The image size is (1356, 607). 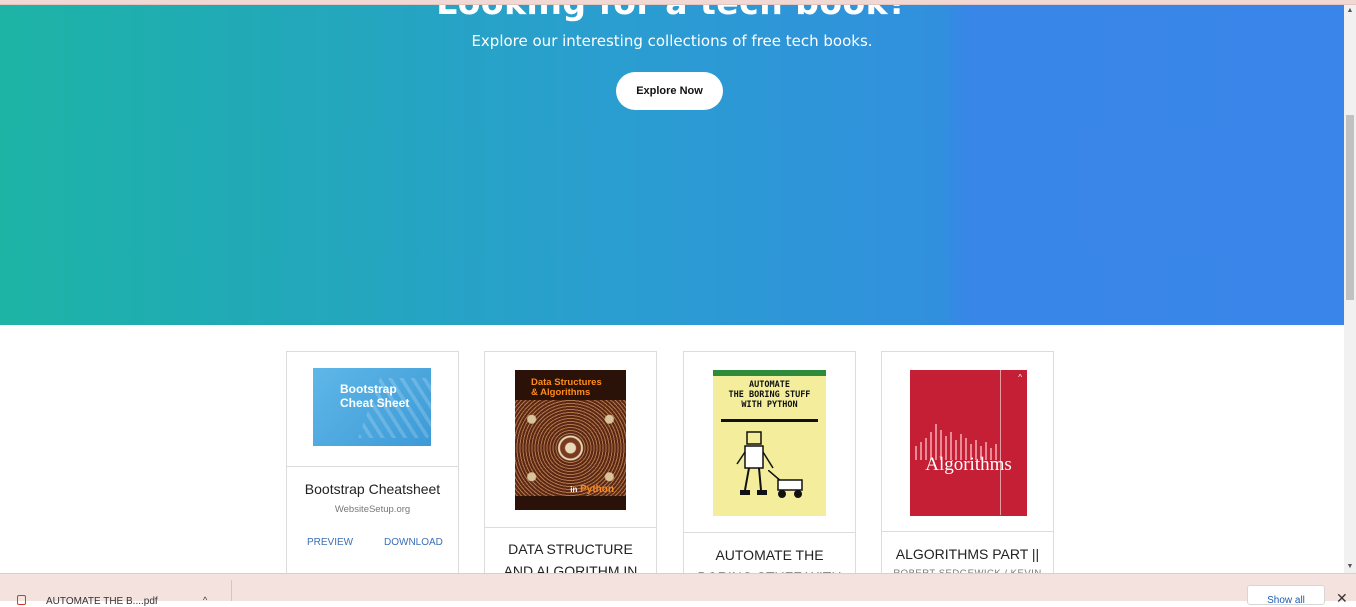 What do you see at coordinates (669, 91) in the screenshot?
I see `explore-now-button: Explore Now` at bounding box center [669, 91].